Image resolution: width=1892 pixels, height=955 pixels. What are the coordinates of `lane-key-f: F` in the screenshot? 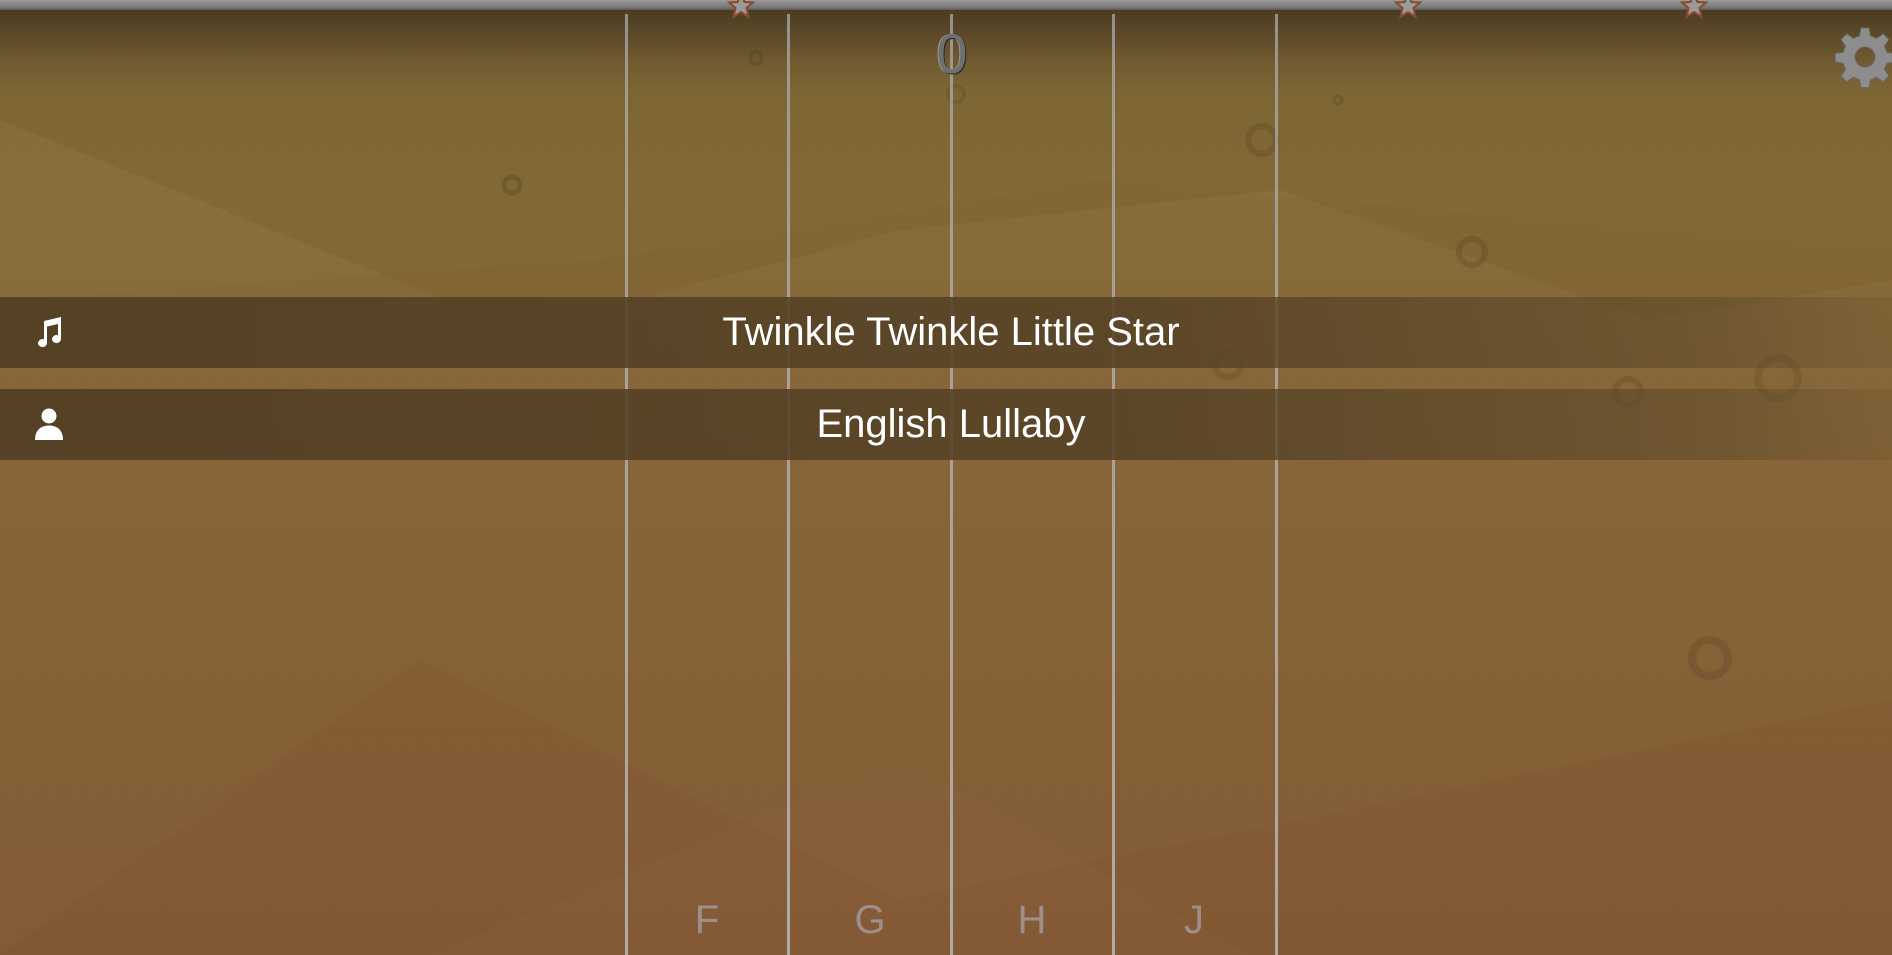 It's located at (707, 920).